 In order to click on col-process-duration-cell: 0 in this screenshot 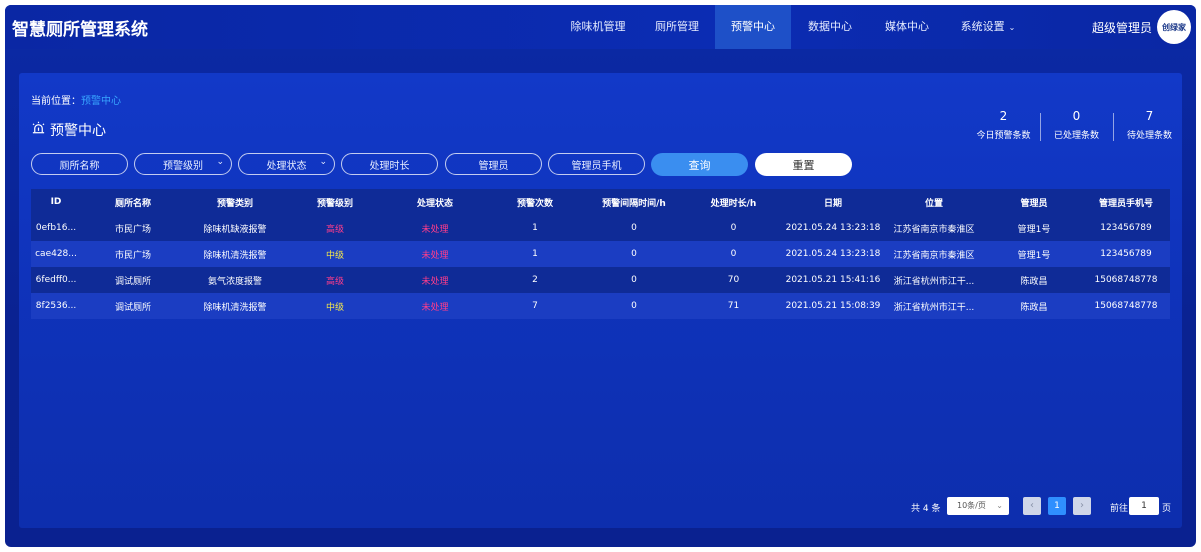, I will do `click(733, 228)`.